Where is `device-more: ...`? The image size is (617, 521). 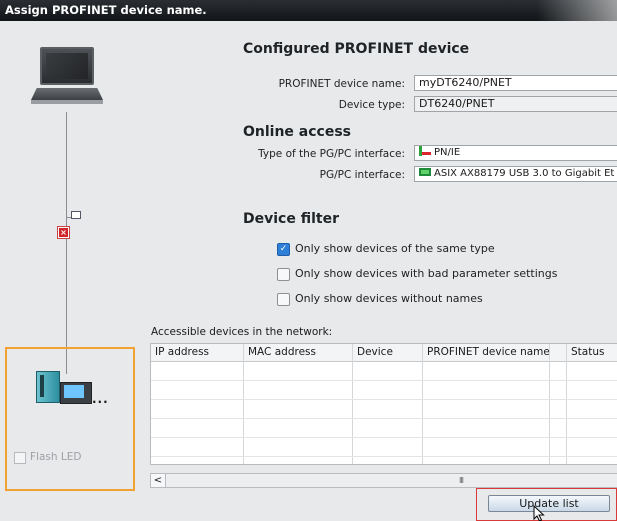 device-more: ... is located at coordinates (100, 399).